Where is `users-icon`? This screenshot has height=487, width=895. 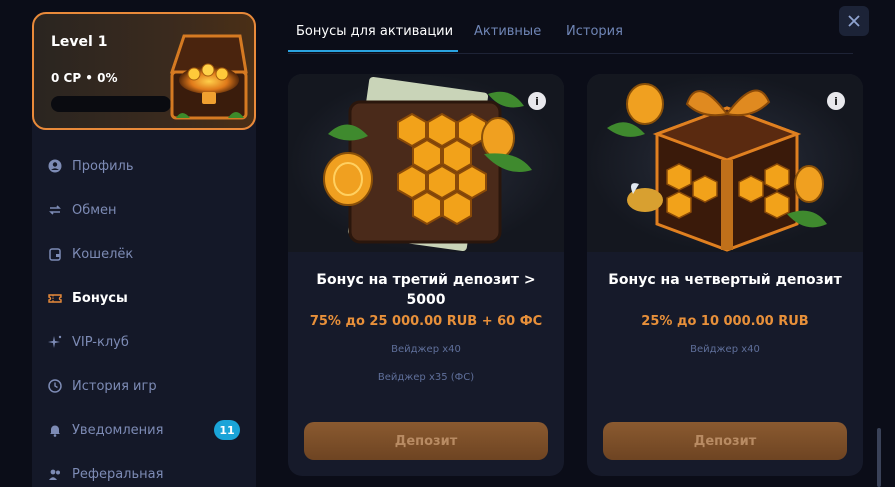
users-icon is located at coordinates (55, 474).